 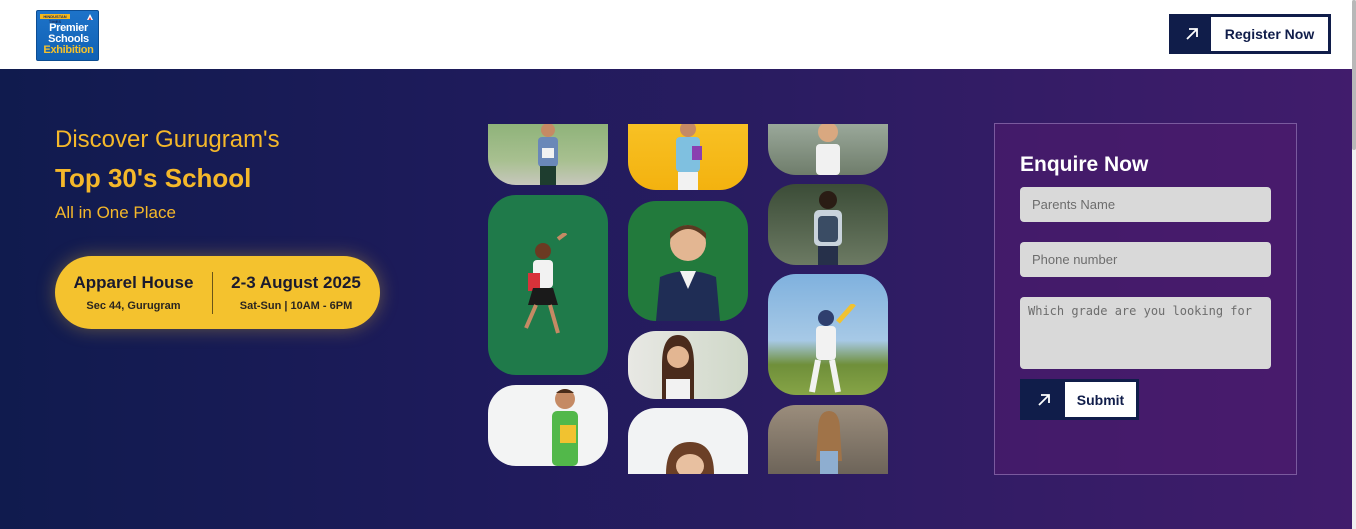 I want to click on venue-subtitle: Sec 44, Gurugram, so click(x=133, y=306).